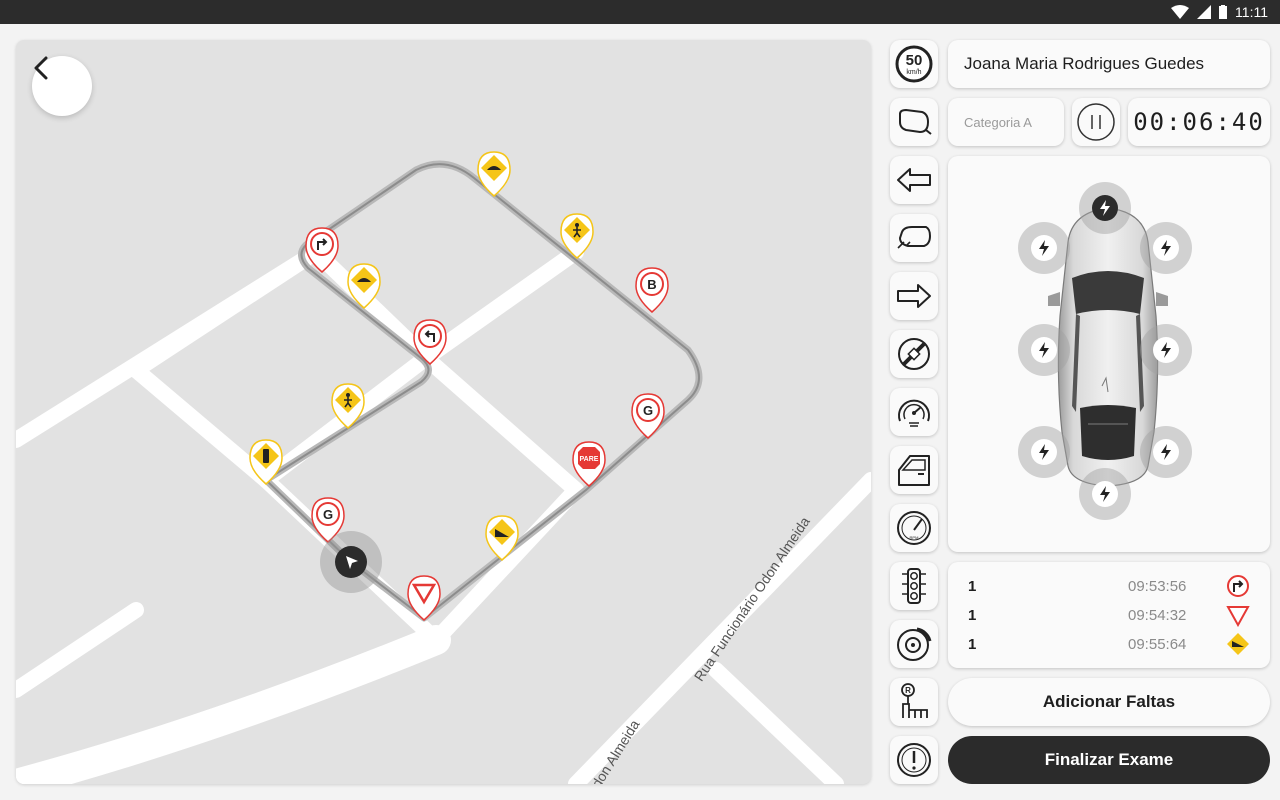 The width and height of the screenshot is (1280, 800). I want to click on mirror-icon, so click(915, 121).